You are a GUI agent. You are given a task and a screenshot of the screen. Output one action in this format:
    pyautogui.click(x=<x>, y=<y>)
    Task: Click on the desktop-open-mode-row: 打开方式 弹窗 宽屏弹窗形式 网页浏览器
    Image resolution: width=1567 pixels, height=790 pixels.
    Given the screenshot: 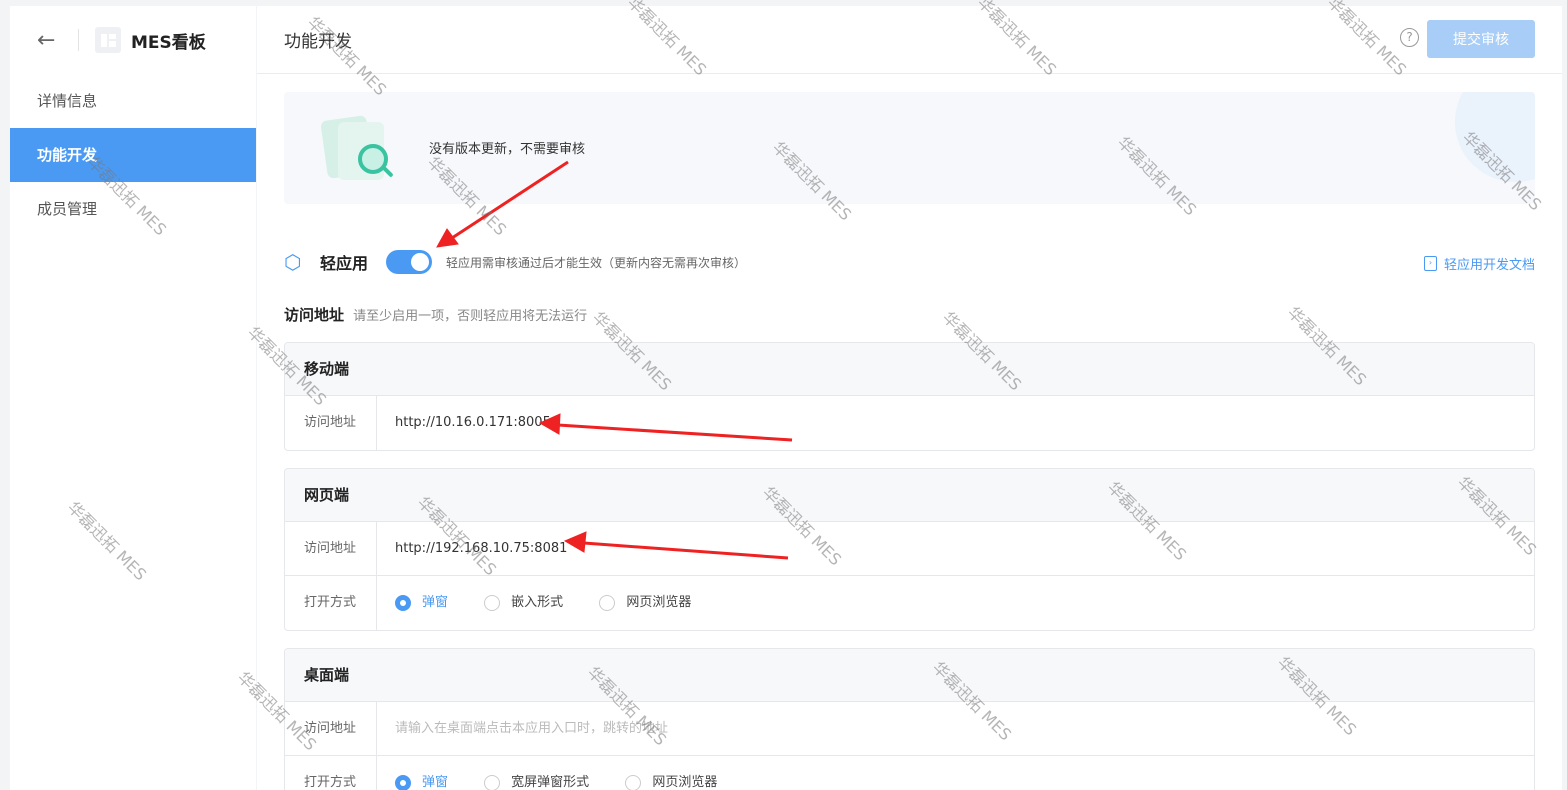 What is the action you would take?
    pyautogui.click(x=909, y=773)
    